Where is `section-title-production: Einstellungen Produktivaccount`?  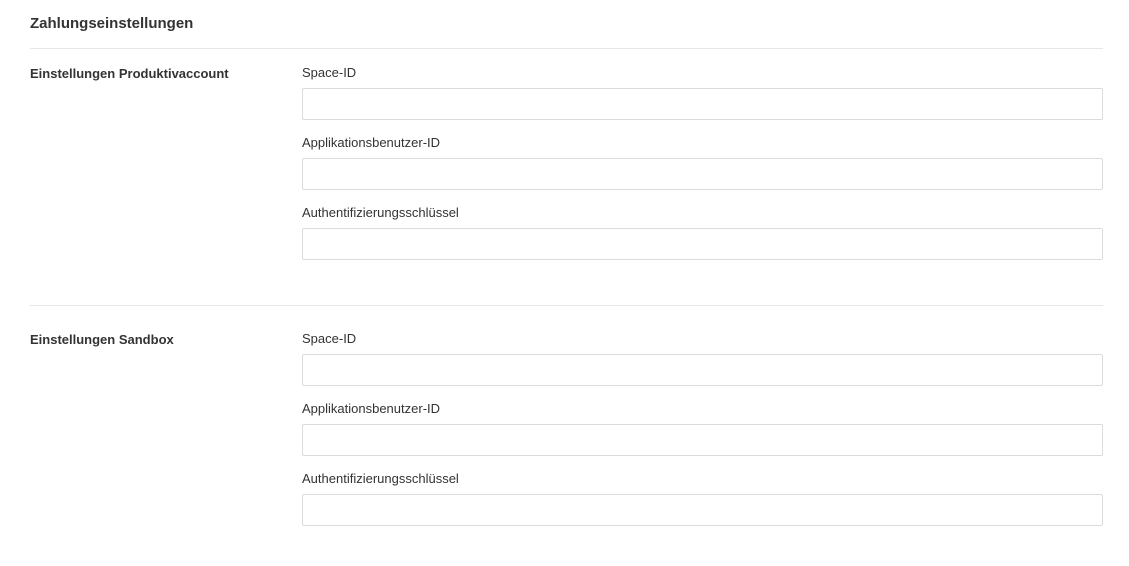
section-title-production: Einstellungen Produktivaccount is located at coordinates (129, 73).